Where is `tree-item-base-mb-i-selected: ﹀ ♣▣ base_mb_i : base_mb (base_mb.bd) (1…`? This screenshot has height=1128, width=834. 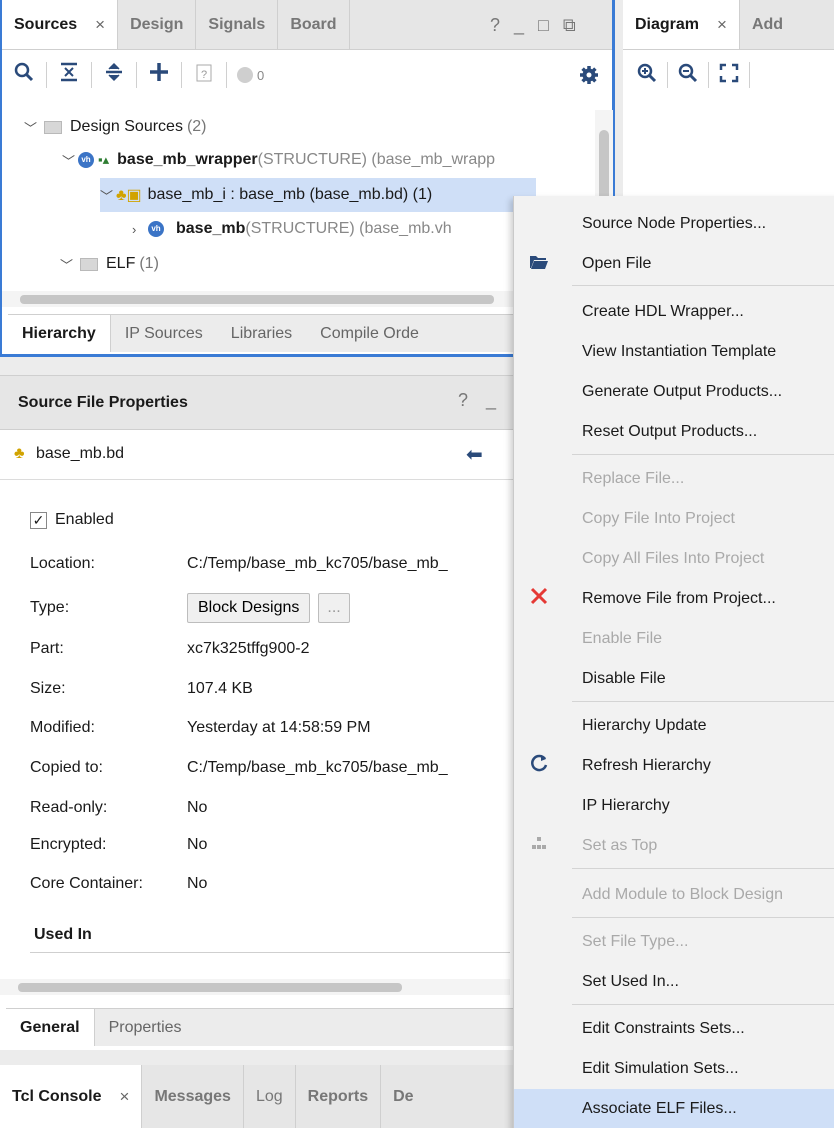
tree-item-base-mb-i-selected: ﹀ ♣▣ base_mb_i : base_mb (base_mb.bd) (1… is located at coordinates (318, 195).